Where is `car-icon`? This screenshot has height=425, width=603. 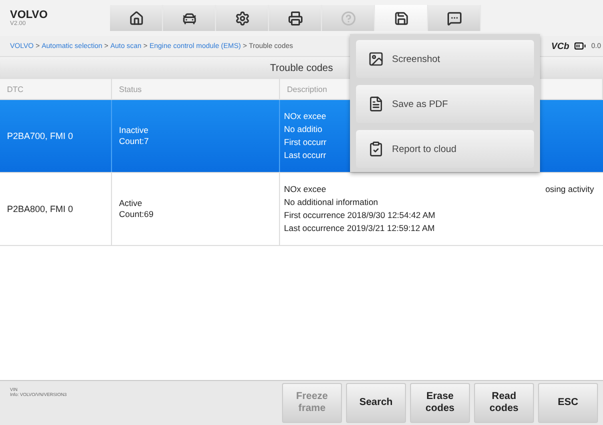
car-icon is located at coordinates (189, 18).